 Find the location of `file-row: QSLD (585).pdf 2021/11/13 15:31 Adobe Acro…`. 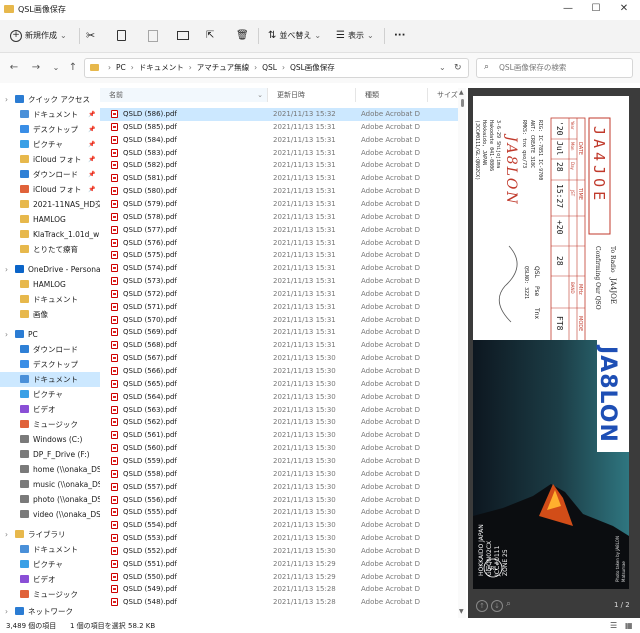

file-row: QSLD (585).pdf 2021/11/13 15:31 Adobe Acro… is located at coordinates (279, 127).